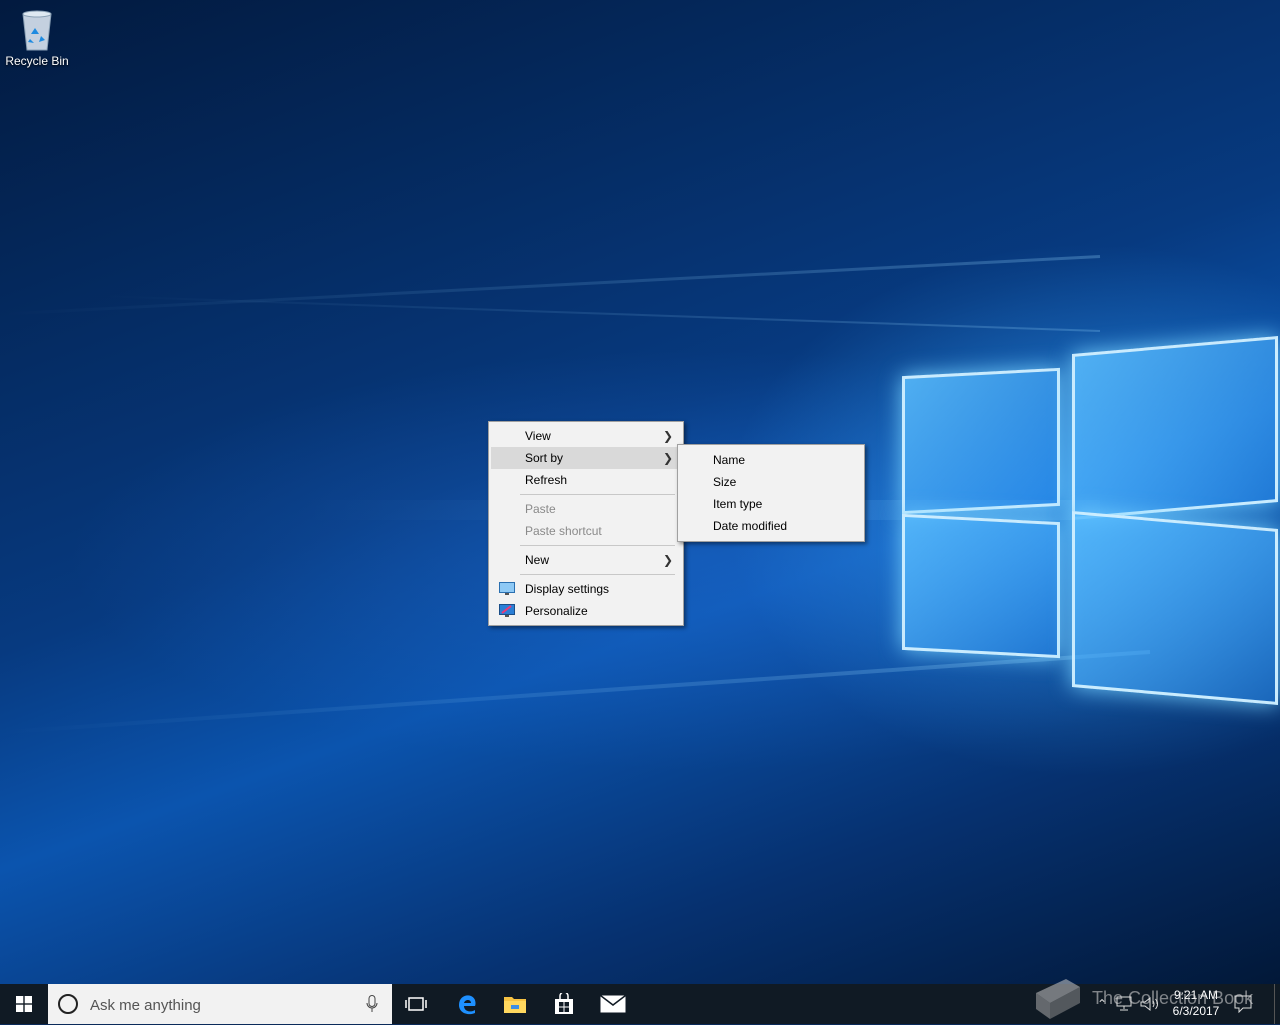 Image resolution: width=1280 pixels, height=1025 pixels. Describe the element at coordinates (372, 1004) in the screenshot. I see `microphone-icon` at that location.